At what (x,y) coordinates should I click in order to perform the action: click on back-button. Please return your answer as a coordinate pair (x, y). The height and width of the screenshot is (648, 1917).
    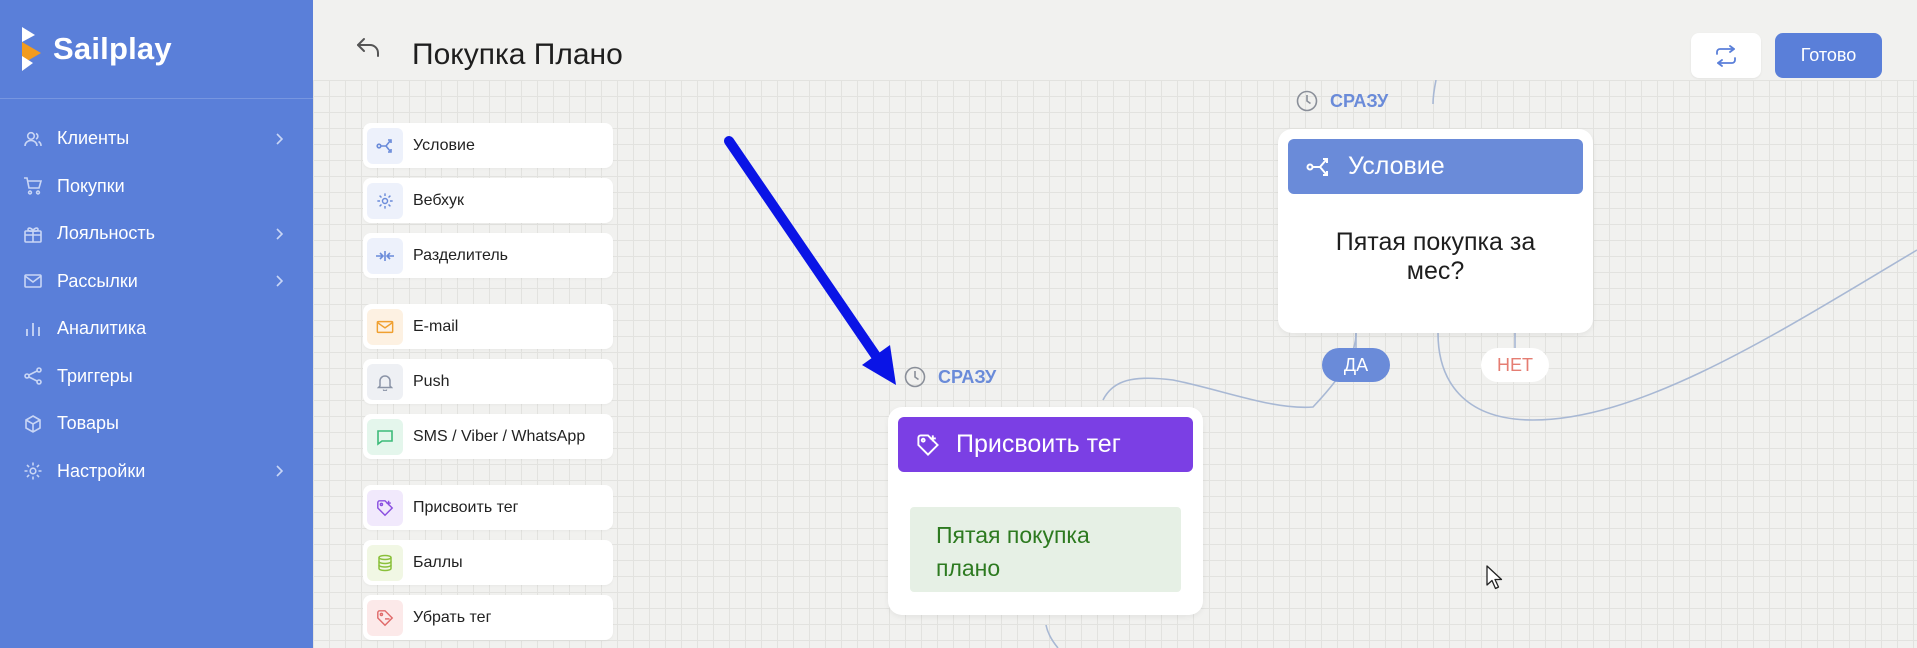
    Looking at the image, I should click on (369, 49).